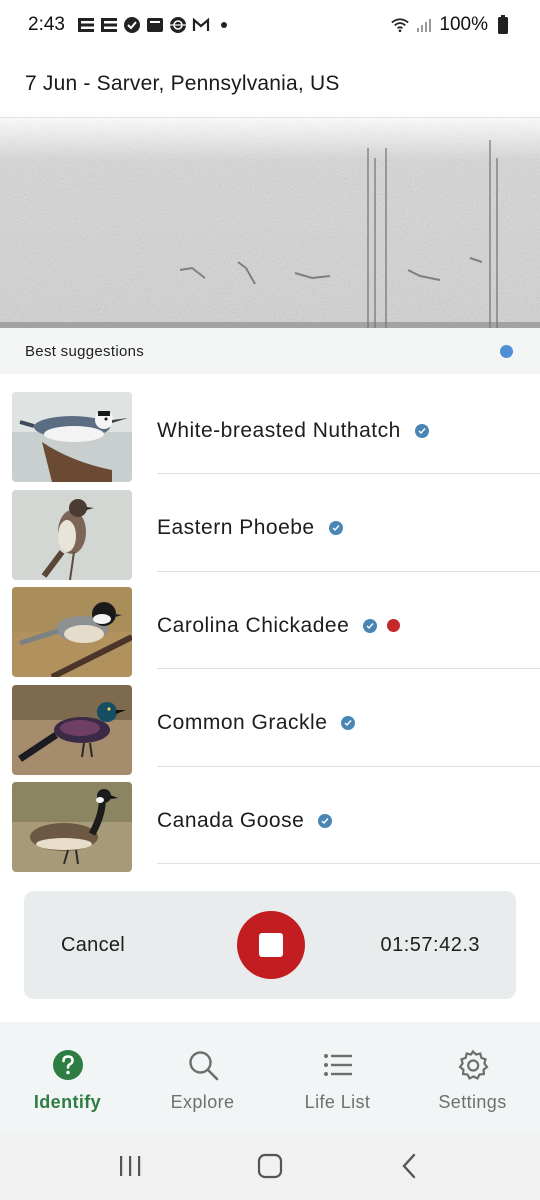  I want to click on back-icon, so click(410, 1166).